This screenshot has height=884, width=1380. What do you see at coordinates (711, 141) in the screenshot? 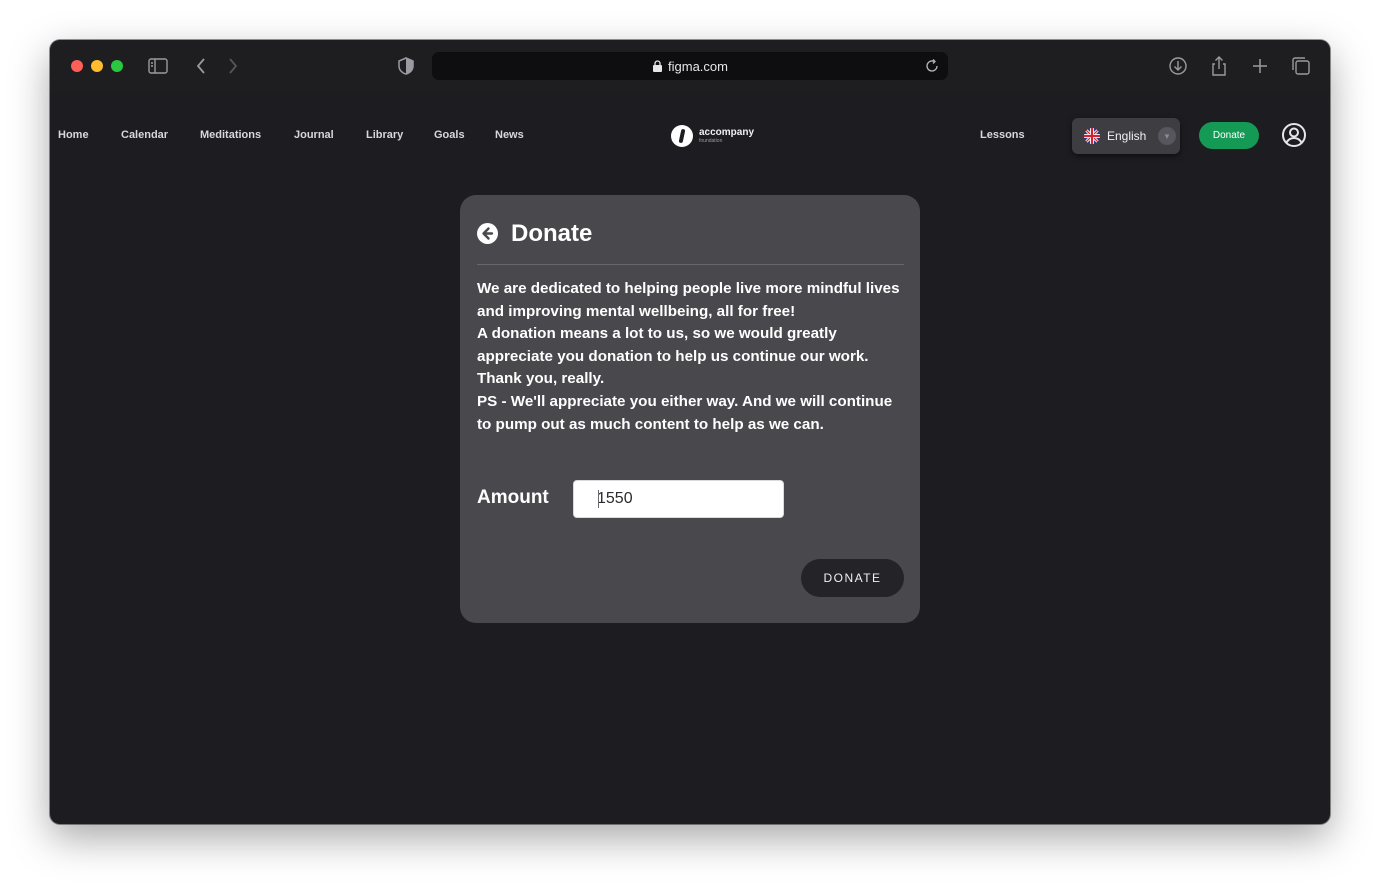
I see `logo-subtitle: foundation` at bounding box center [711, 141].